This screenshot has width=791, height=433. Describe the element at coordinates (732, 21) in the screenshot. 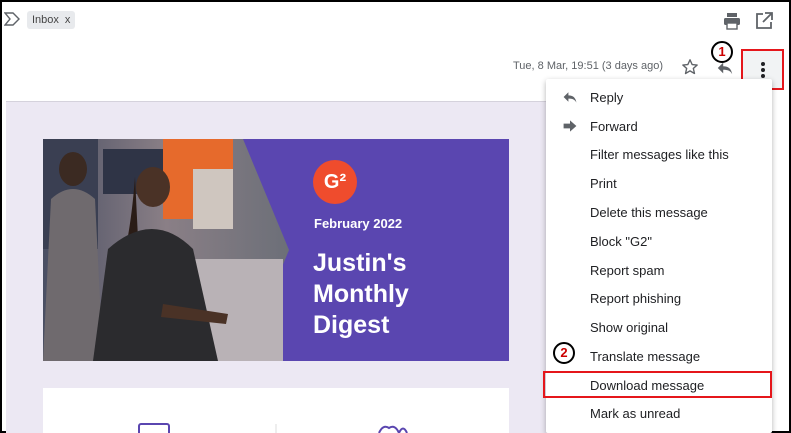

I see `print-icon` at that location.